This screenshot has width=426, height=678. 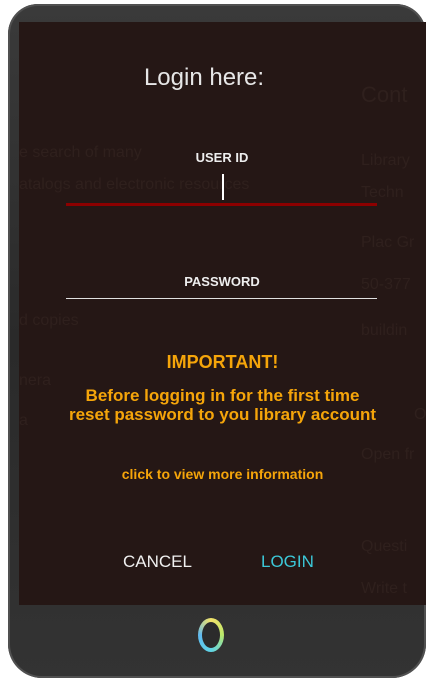 I want to click on home-button-icon, so click(x=211, y=635).